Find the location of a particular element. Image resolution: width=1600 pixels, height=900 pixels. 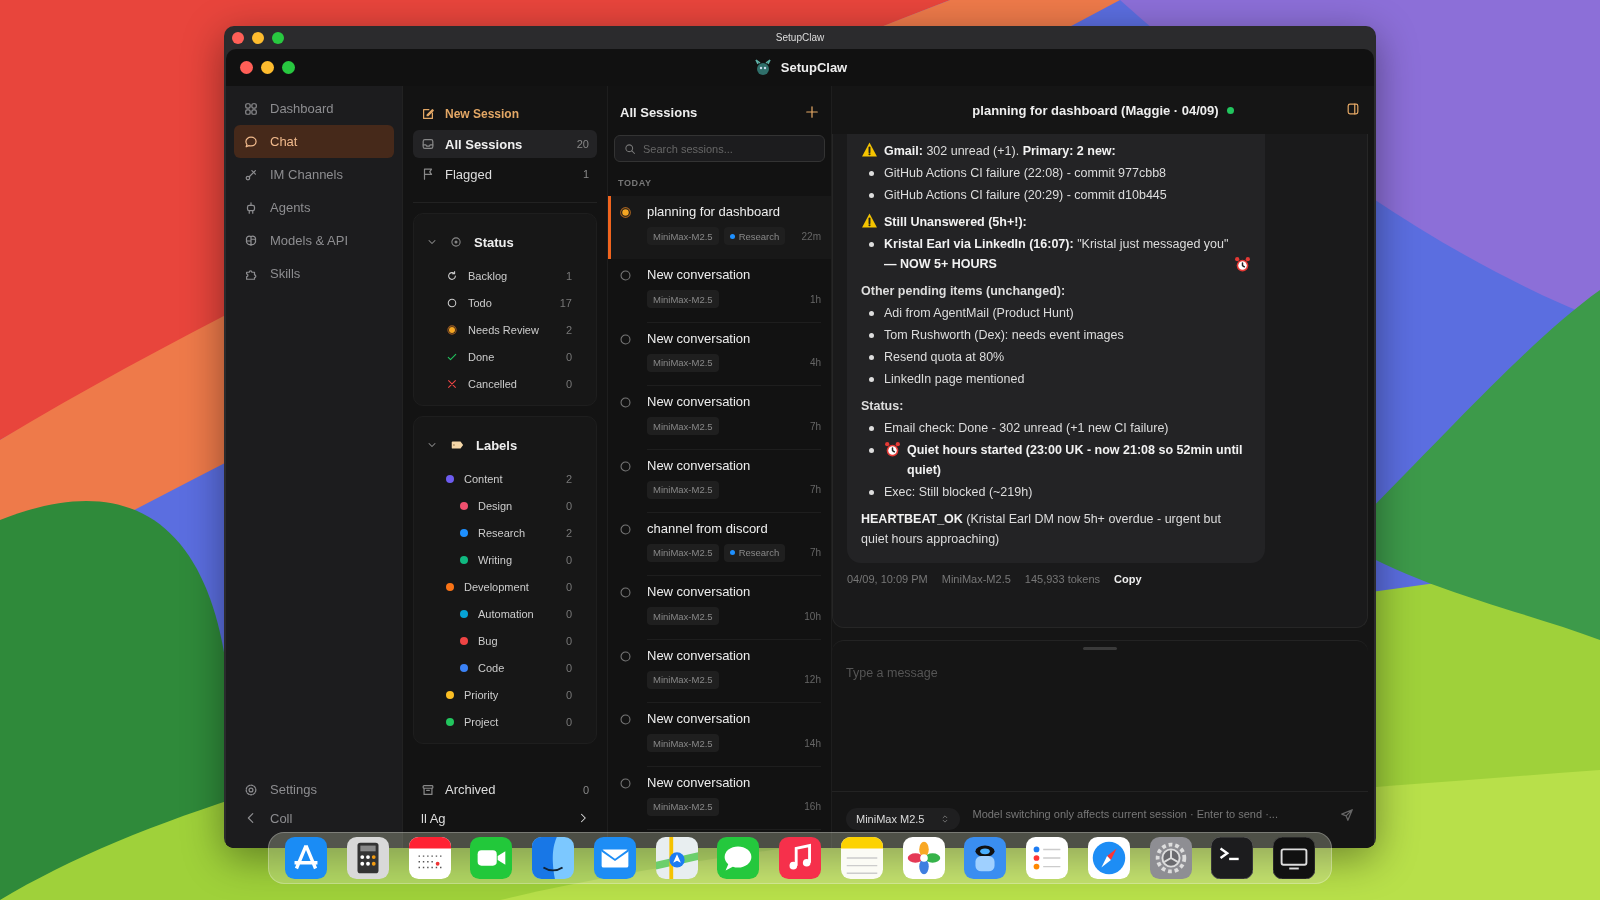

settings-item: Settings is located at coordinates (314, 789).